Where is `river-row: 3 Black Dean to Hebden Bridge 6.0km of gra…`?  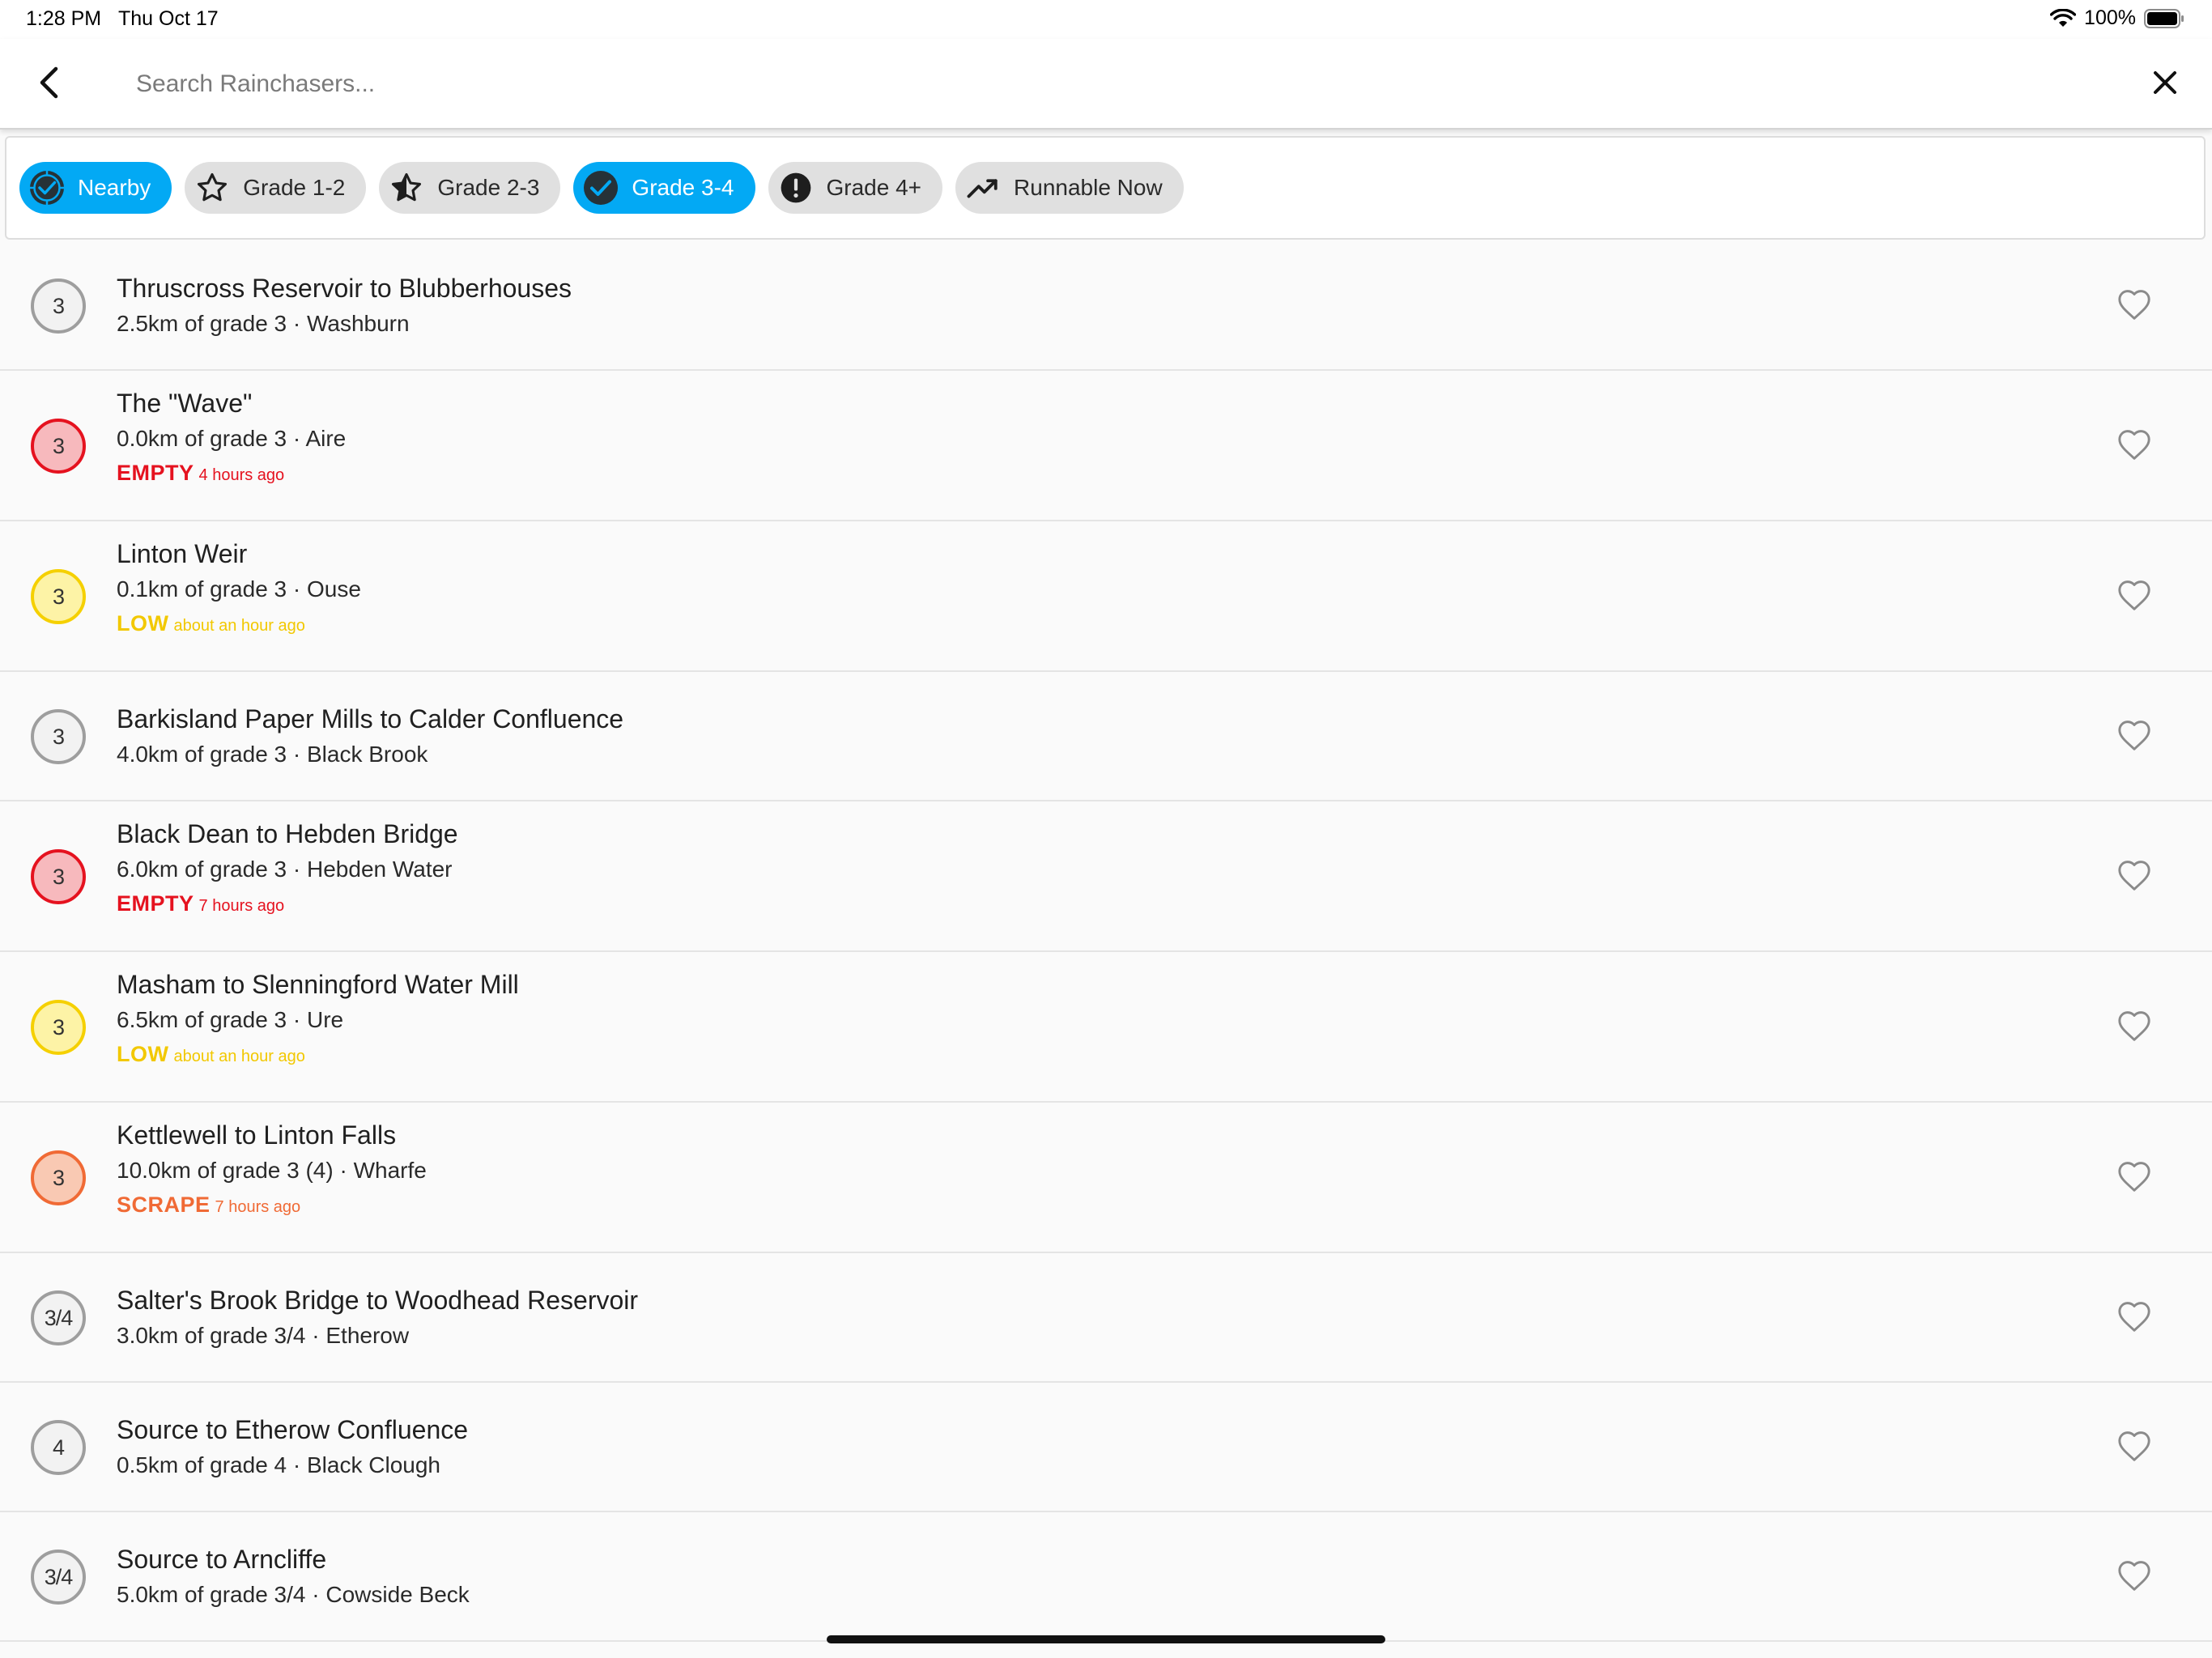 river-row: 3 Black Dean to Hebden Bridge 6.0km of gra… is located at coordinates (1106, 876).